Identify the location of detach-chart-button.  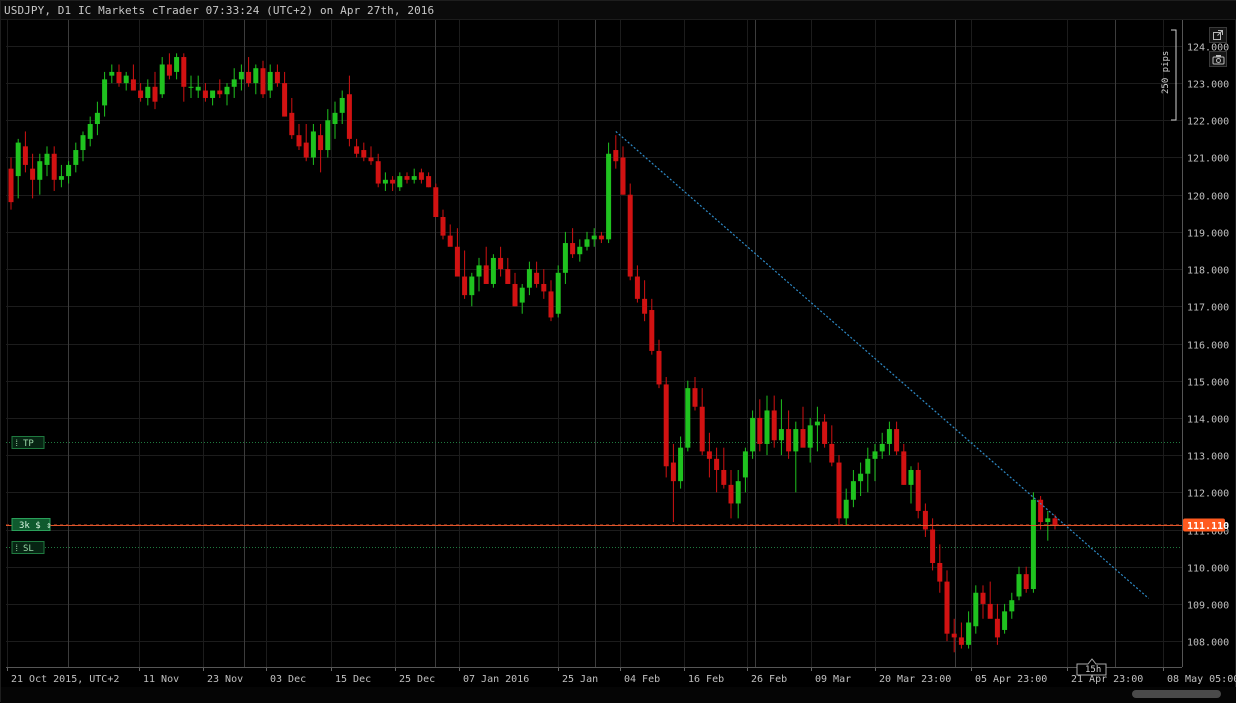
(1218, 35).